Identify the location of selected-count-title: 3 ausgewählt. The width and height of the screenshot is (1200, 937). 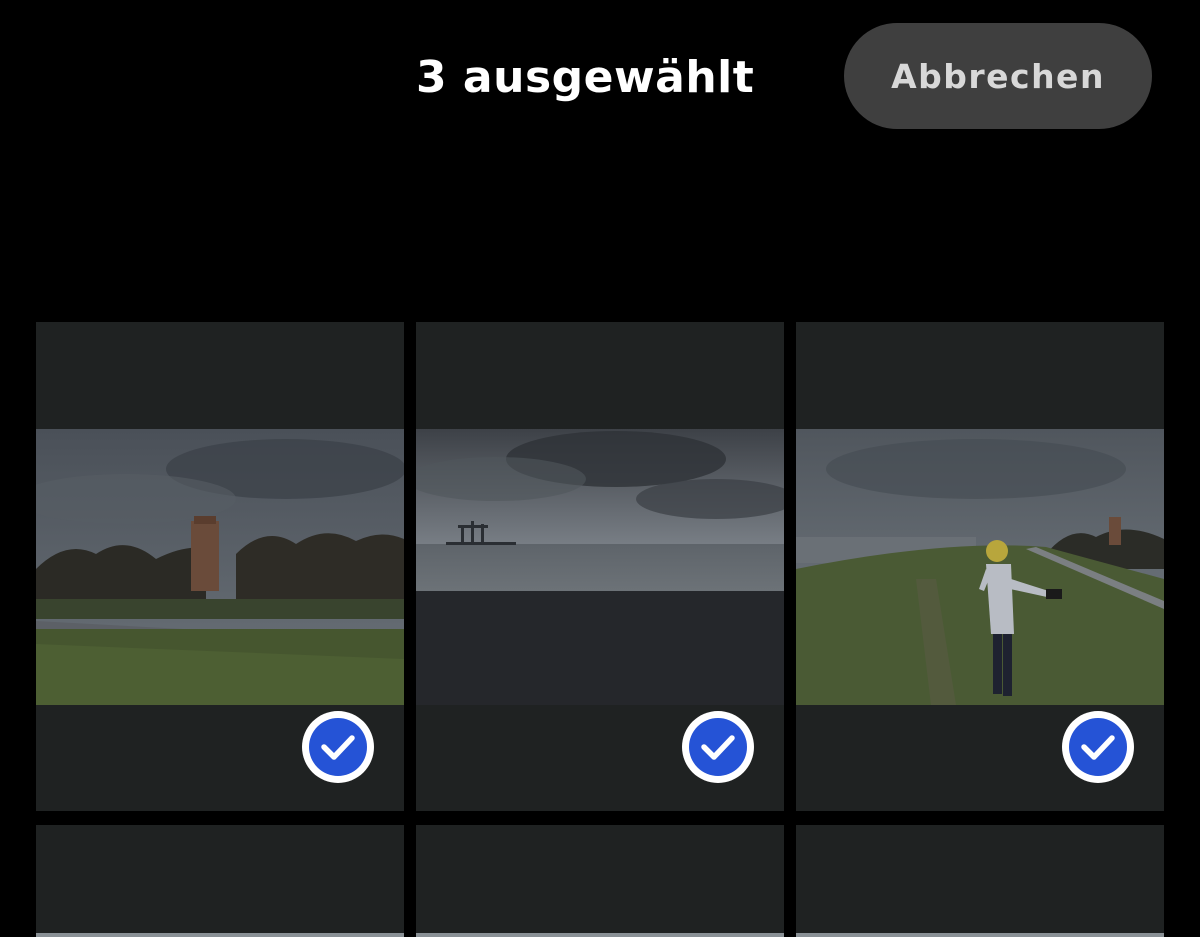
(585, 77).